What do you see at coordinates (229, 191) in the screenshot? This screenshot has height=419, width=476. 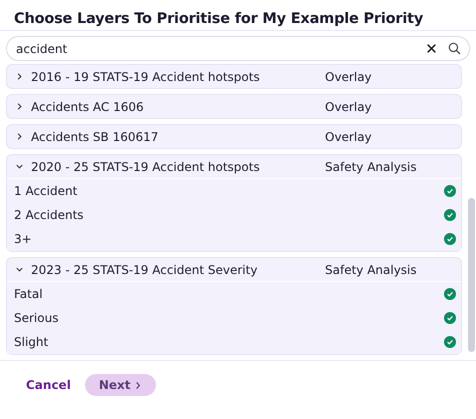 I see `layer-option: 1 Accident` at bounding box center [229, 191].